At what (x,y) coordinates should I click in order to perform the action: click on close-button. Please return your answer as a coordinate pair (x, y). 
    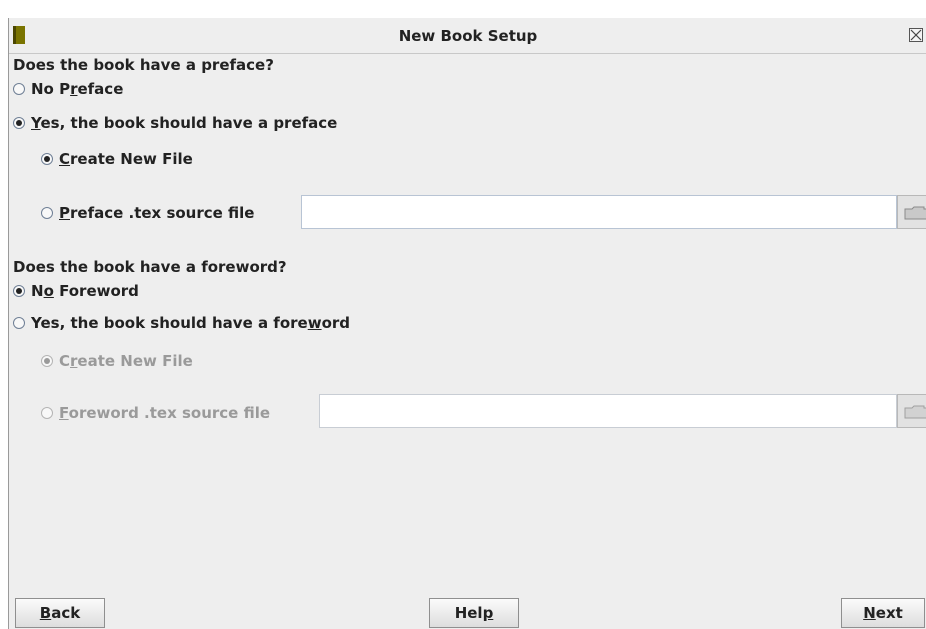
    Looking at the image, I should click on (916, 35).